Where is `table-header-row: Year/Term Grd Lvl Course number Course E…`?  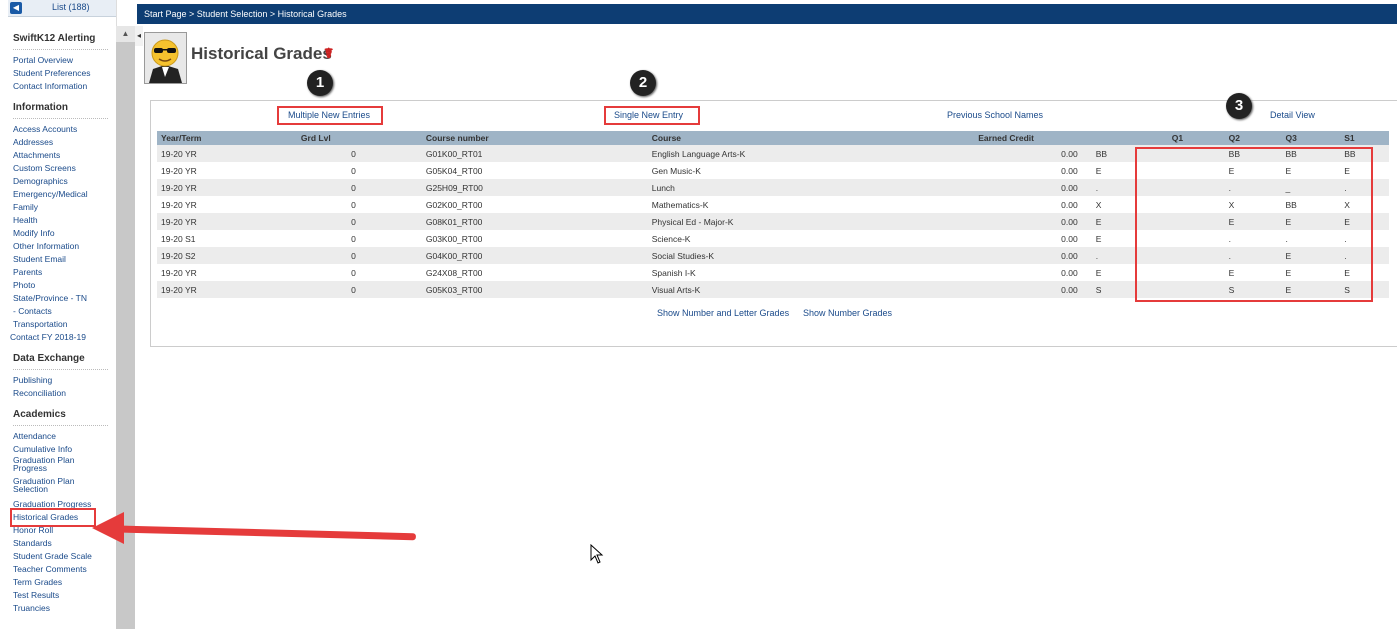 table-header-row: Year/Term Grd Lvl Course number Course E… is located at coordinates (773, 138).